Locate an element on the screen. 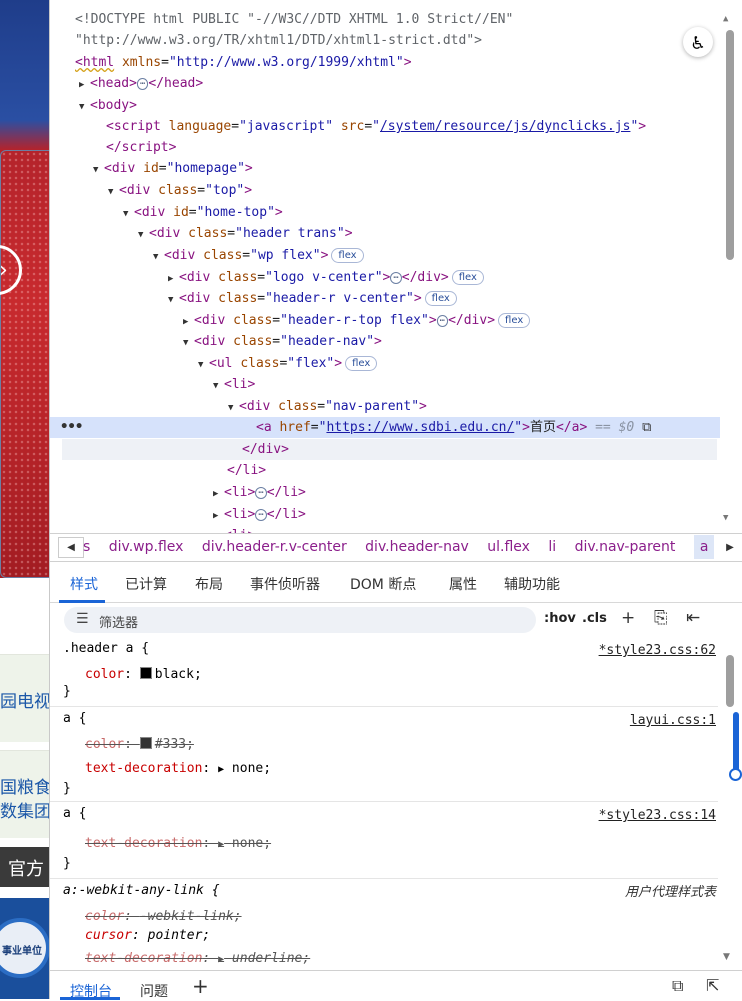 This screenshot has width=742, height=1001. news-tile-text: 数集团 is located at coordinates (25, 812).